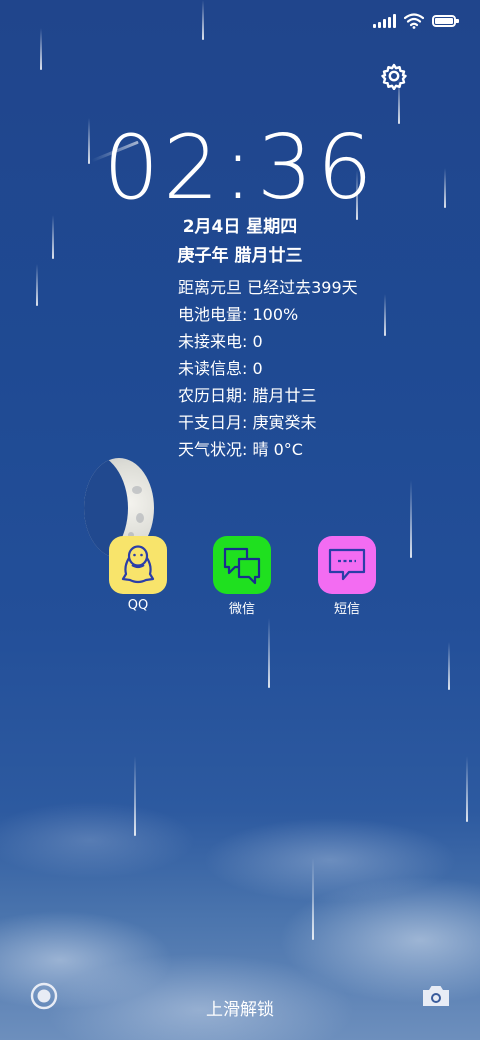  I want to click on wechat-tile, so click(242, 565).